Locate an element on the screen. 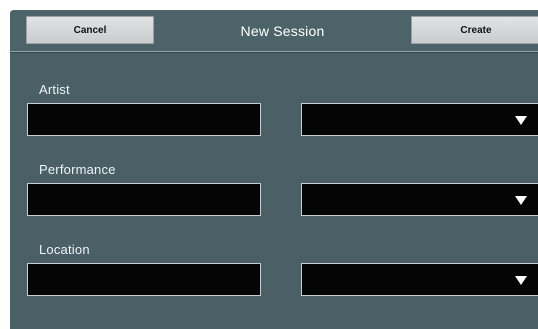 The width and height of the screenshot is (538, 329). location-label: Location is located at coordinates (64, 249).